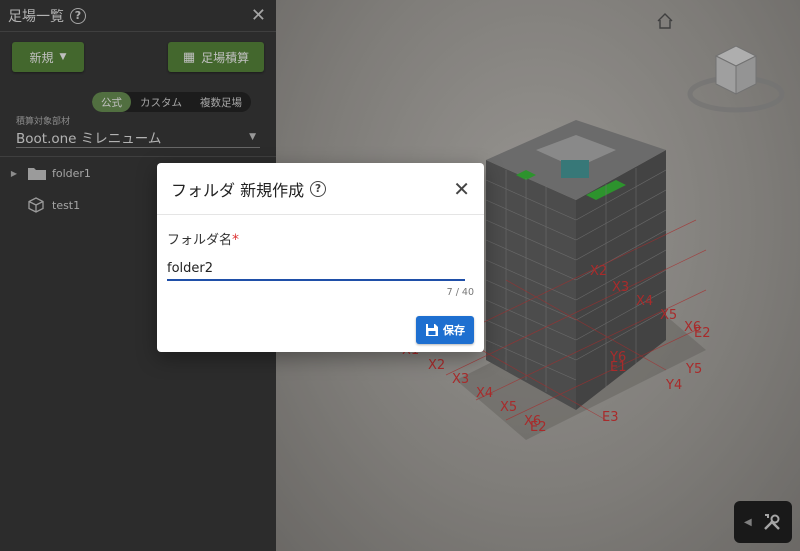 The width and height of the screenshot is (800, 551). What do you see at coordinates (236, 240) in the screenshot?
I see `required-mark: *` at bounding box center [236, 240].